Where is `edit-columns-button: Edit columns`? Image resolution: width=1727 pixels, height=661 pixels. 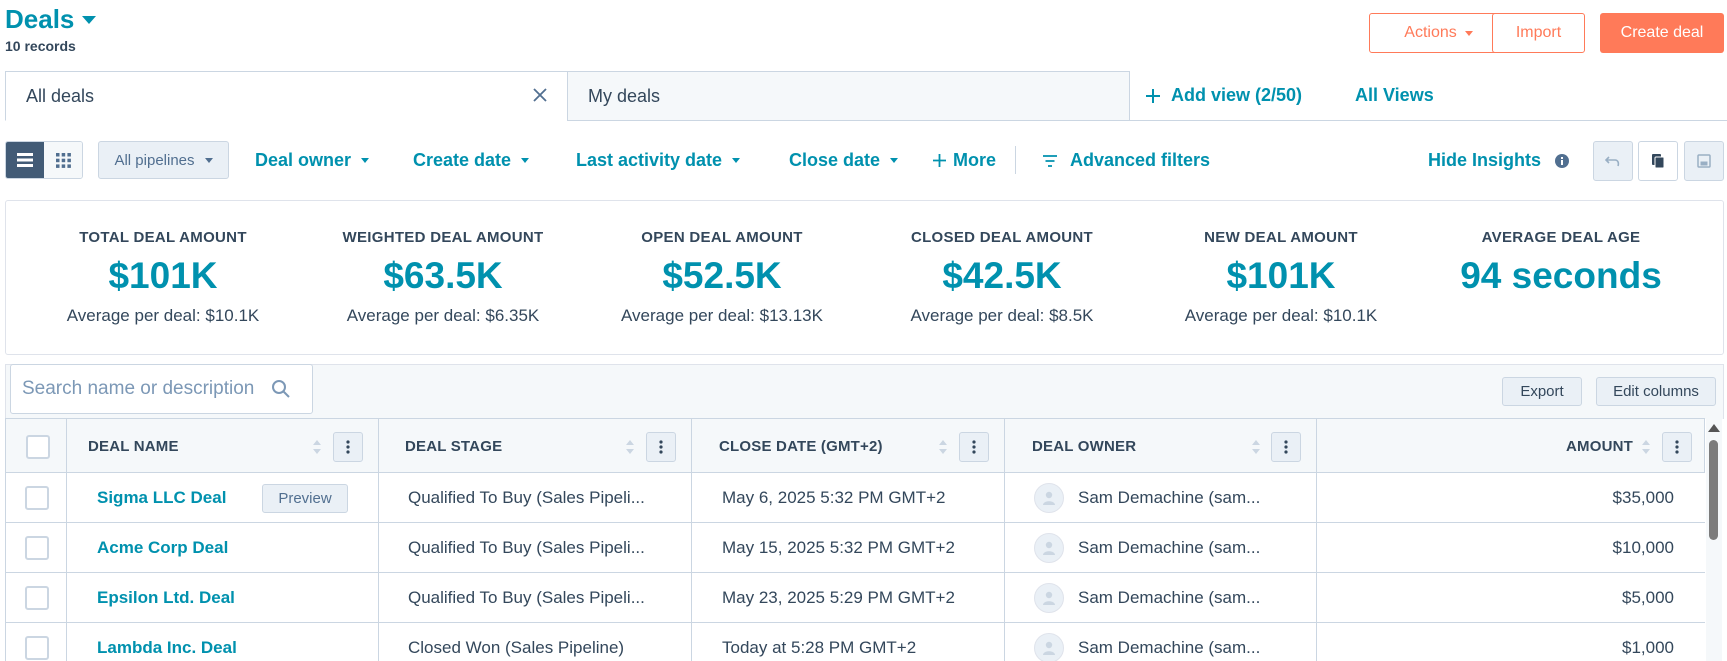
edit-columns-button: Edit columns is located at coordinates (1656, 391).